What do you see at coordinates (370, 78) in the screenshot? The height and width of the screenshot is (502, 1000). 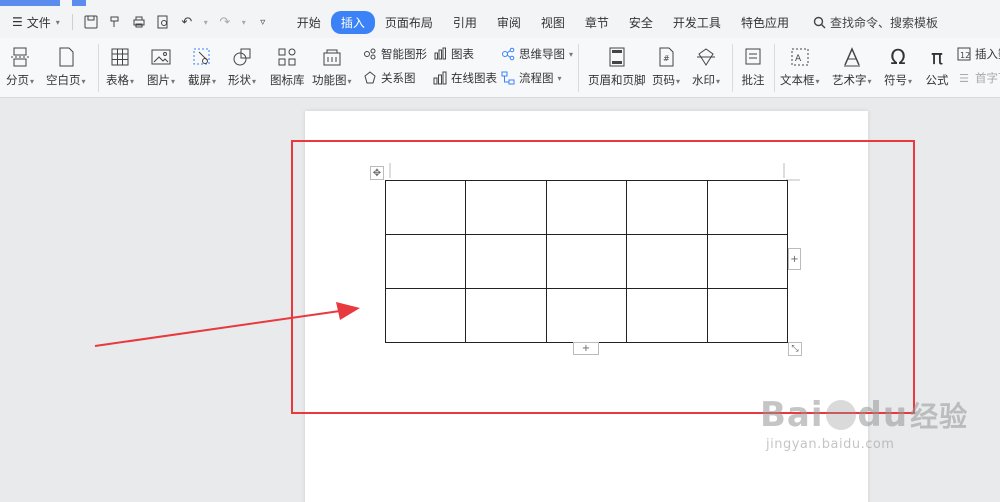 I see `relation-icon` at bounding box center [370, 78].